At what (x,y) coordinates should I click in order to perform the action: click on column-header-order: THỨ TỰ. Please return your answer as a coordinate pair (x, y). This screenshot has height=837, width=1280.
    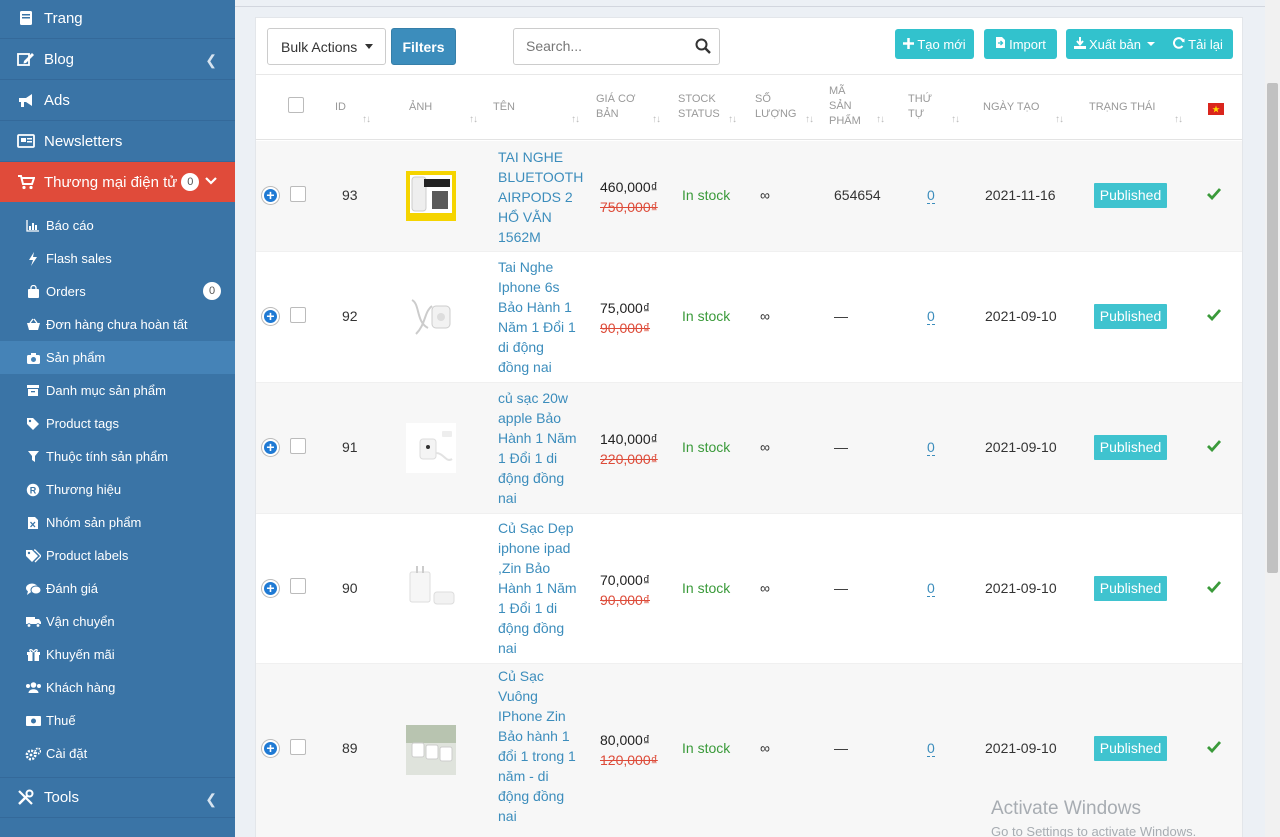
    Looking at the image, I should click on (920, 107).